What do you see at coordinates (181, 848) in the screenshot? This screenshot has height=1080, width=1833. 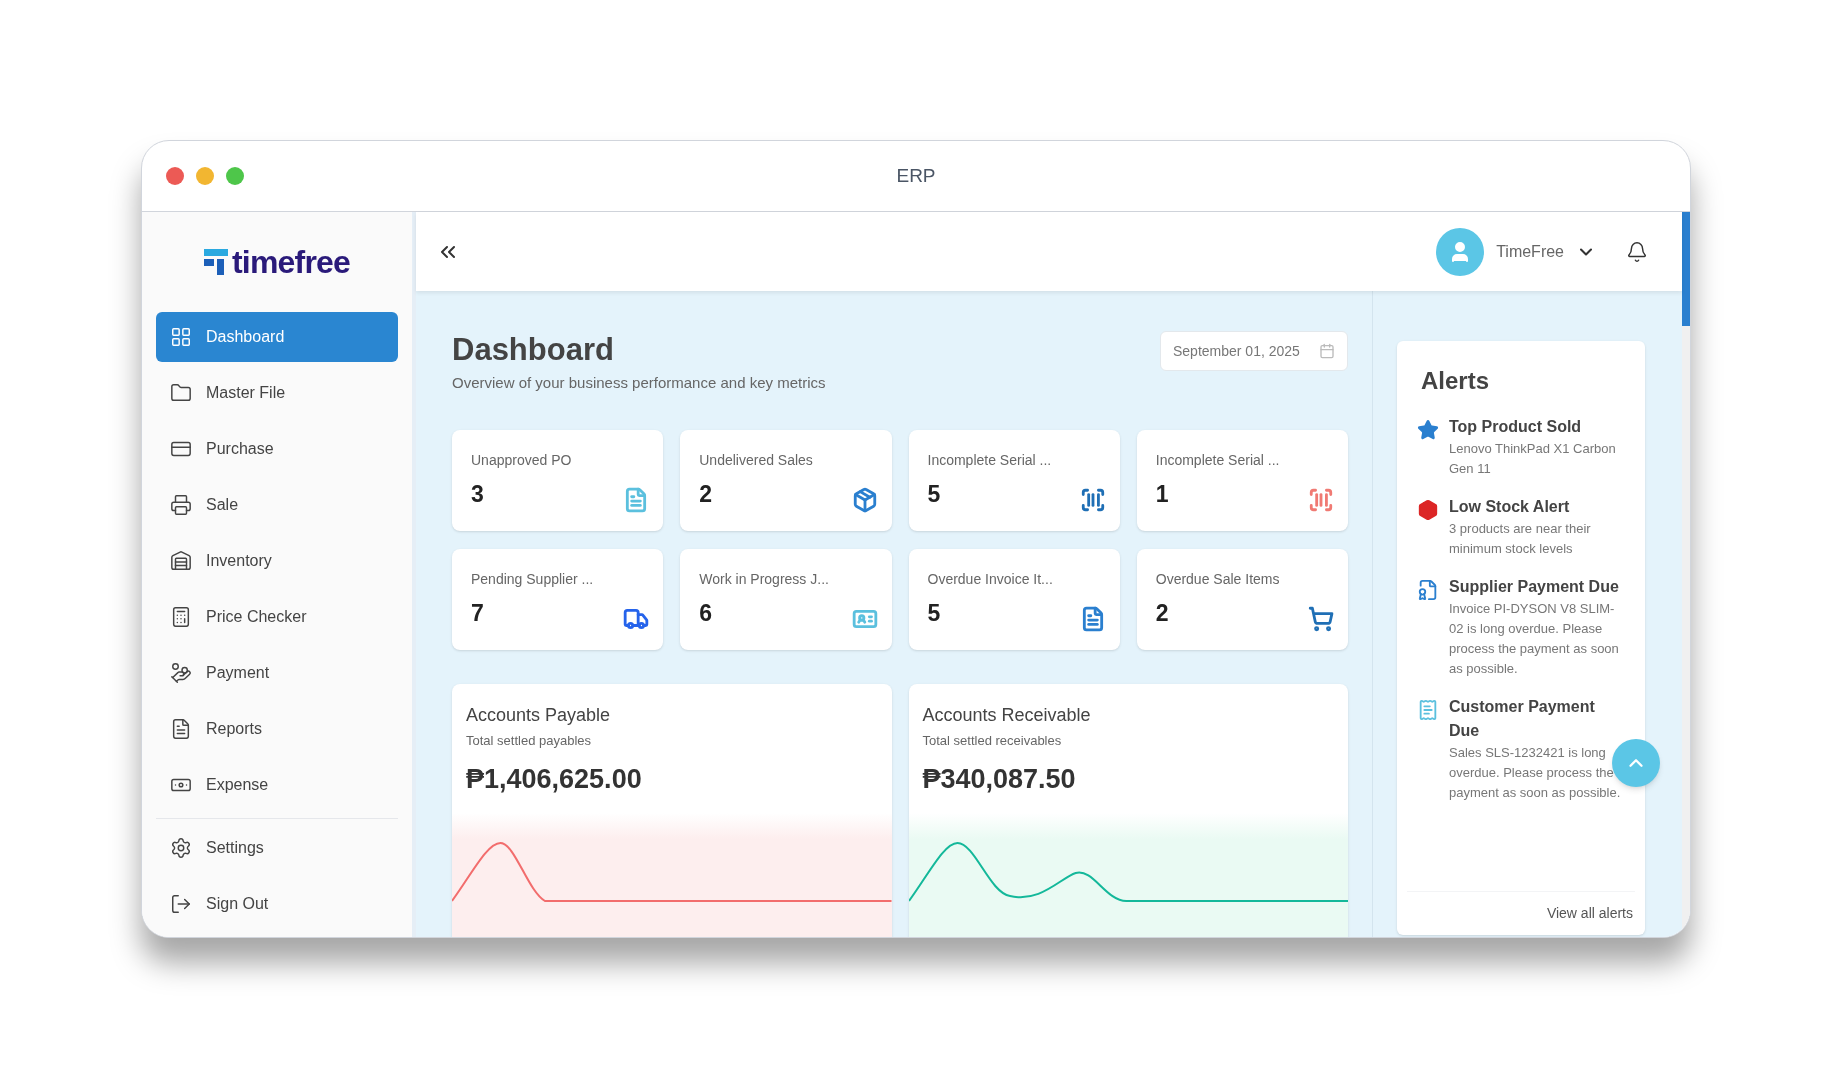 I see `settings-icon` at bounding box center [181, 848].